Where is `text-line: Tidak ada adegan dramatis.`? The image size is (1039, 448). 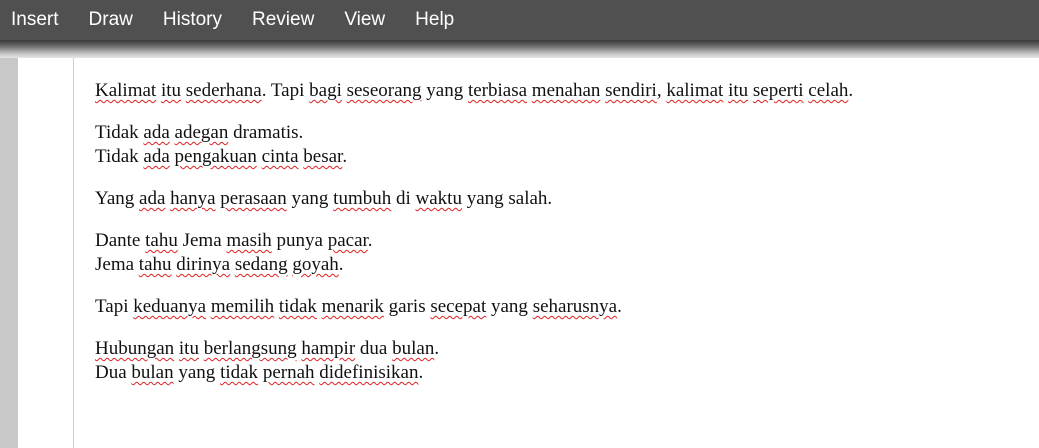
text-line: Tidak ada adegan dramatis. is located at coordinates (560, 133).